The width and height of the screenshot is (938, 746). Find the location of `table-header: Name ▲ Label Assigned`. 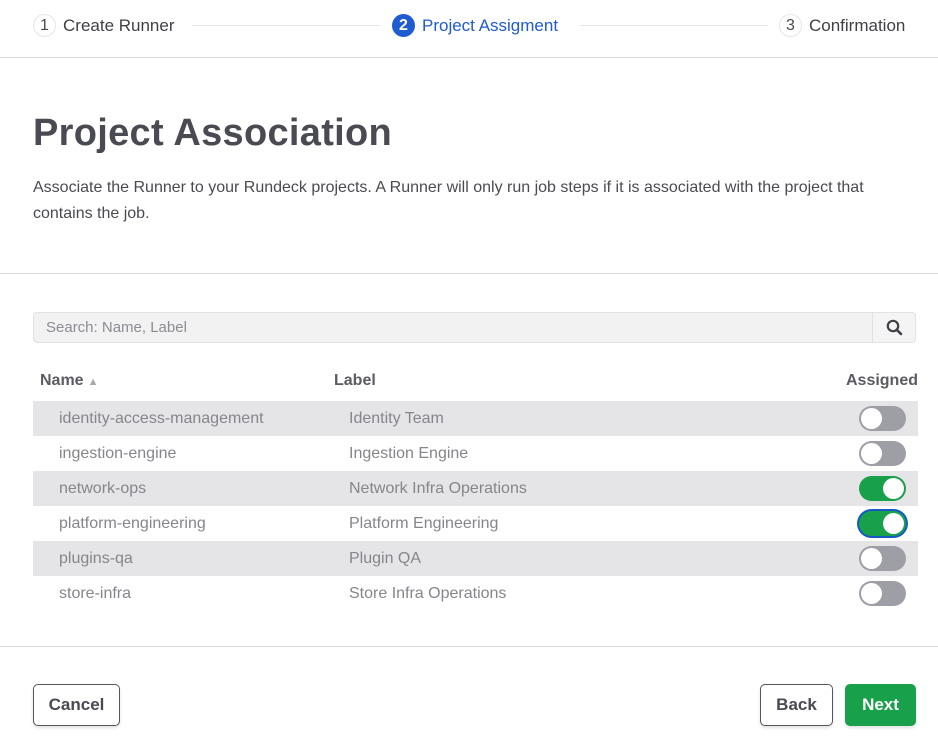

table-header: Name ▲ Label Assigned is located at coordinates (475, 383).